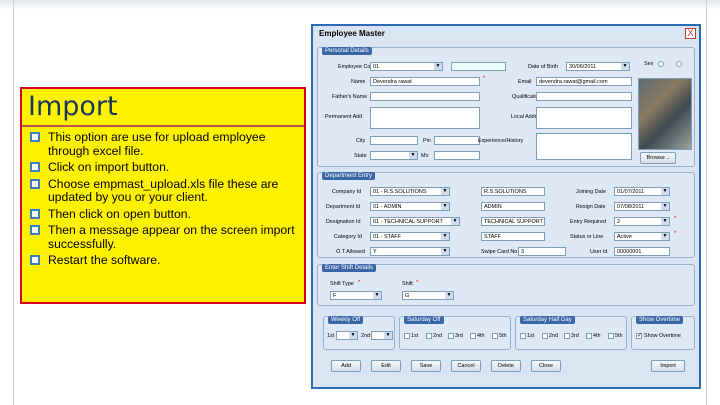 Image resolution: width=720 pixels, height=405 pixels. I want to click on group-title: Department Entry, so click(349, 176).